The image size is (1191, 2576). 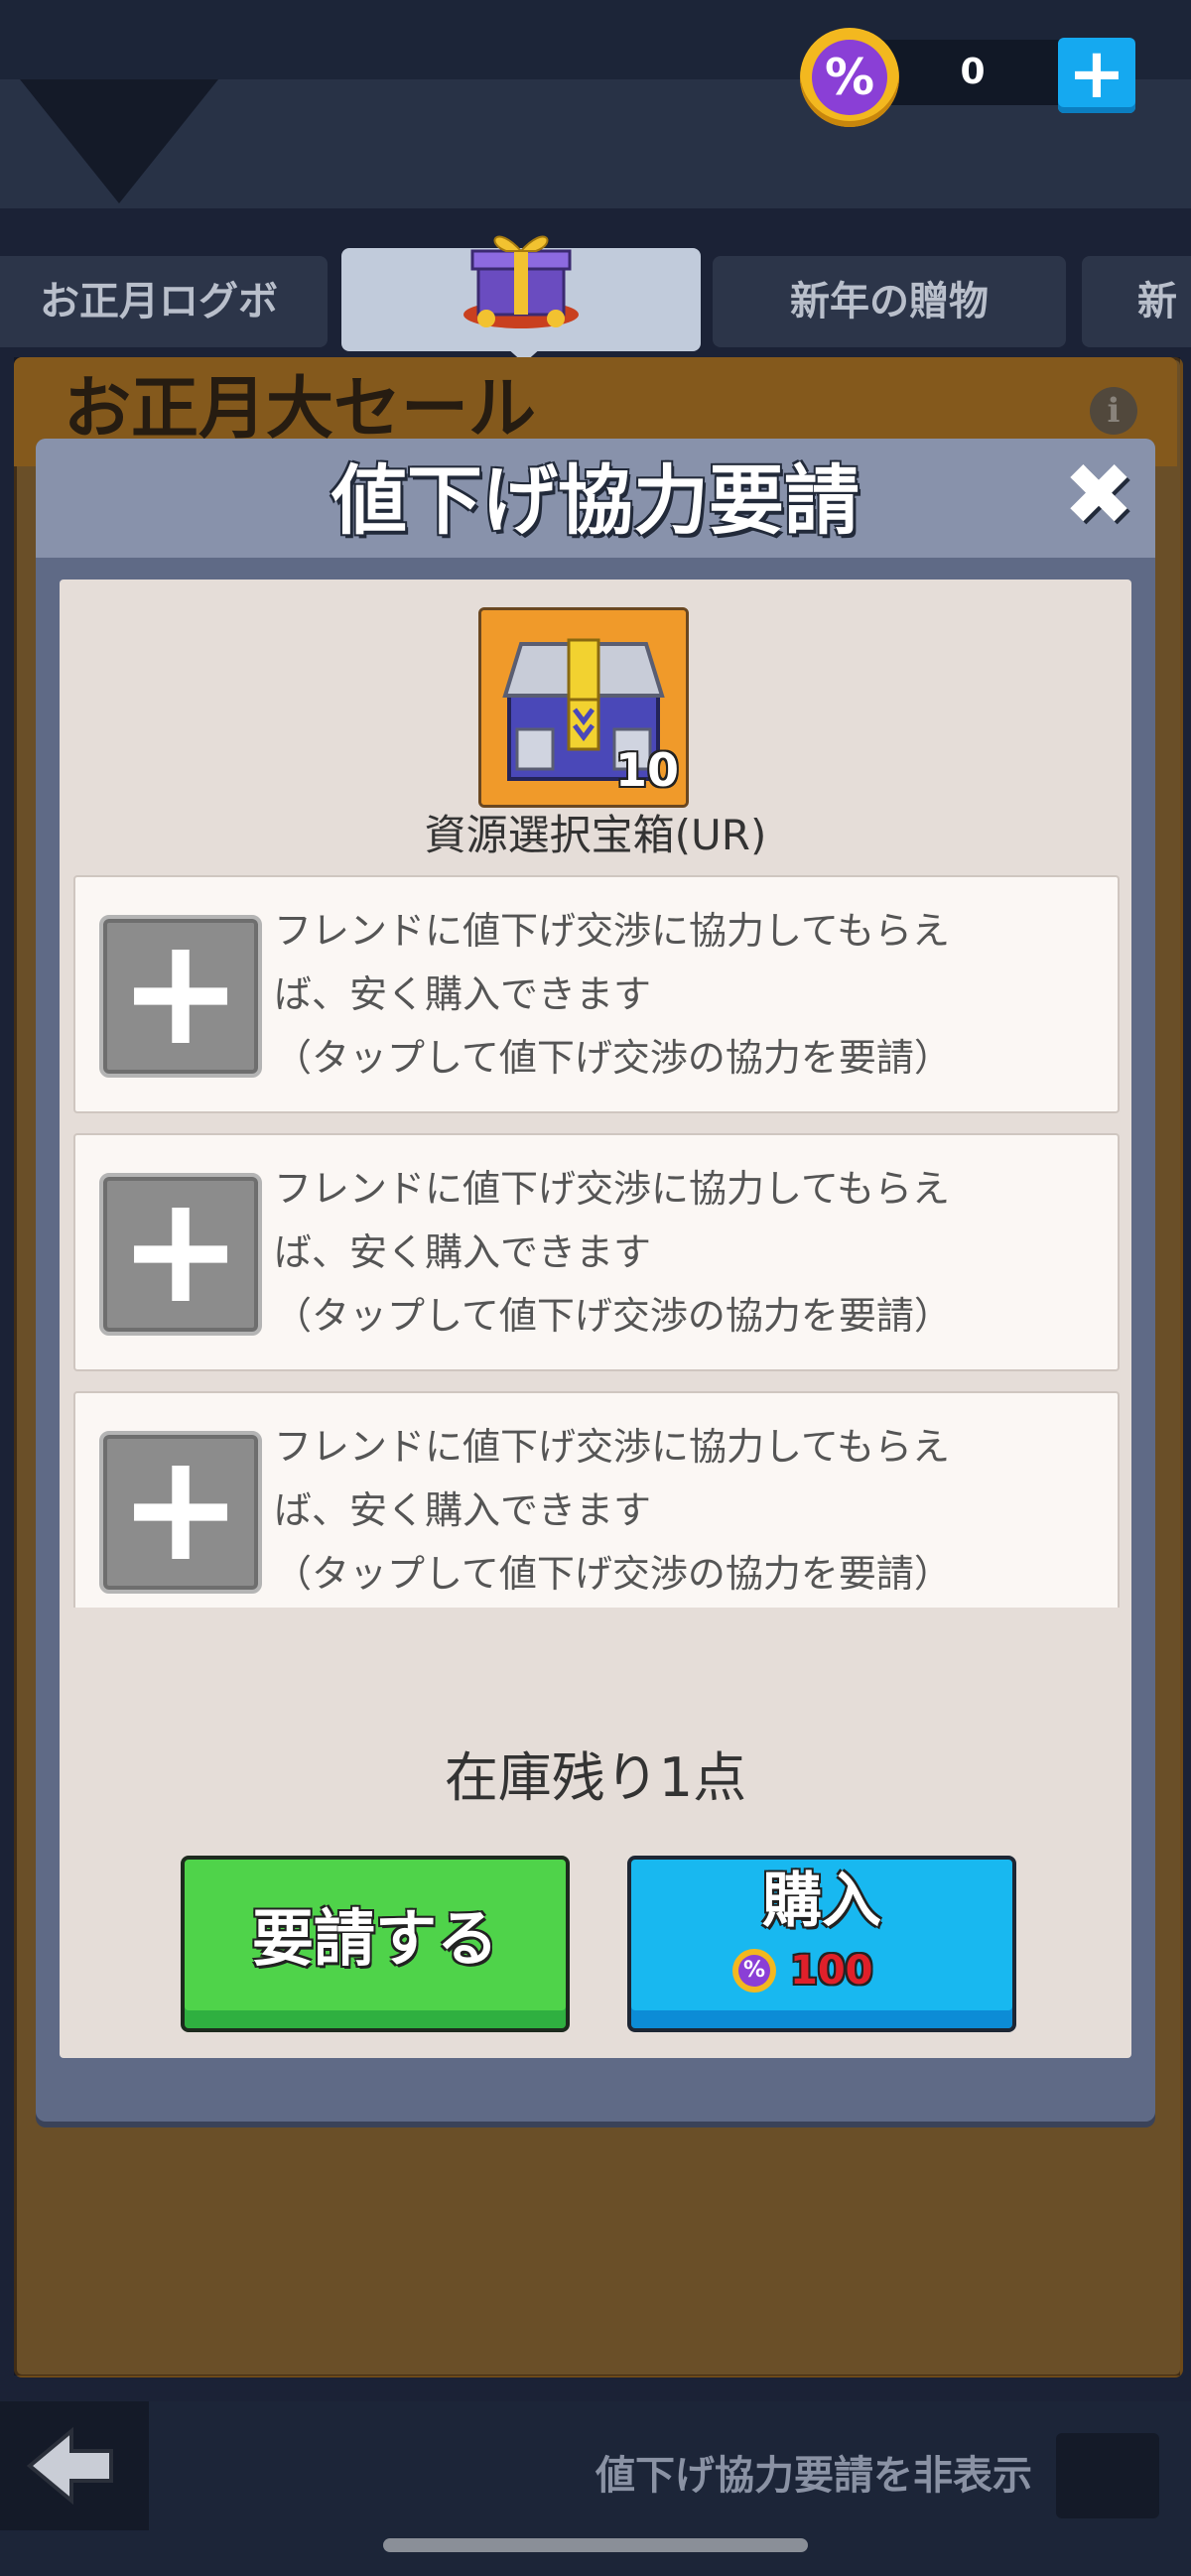 I want to click on hide-request-checkbox, so click(x=1107, y=2476).